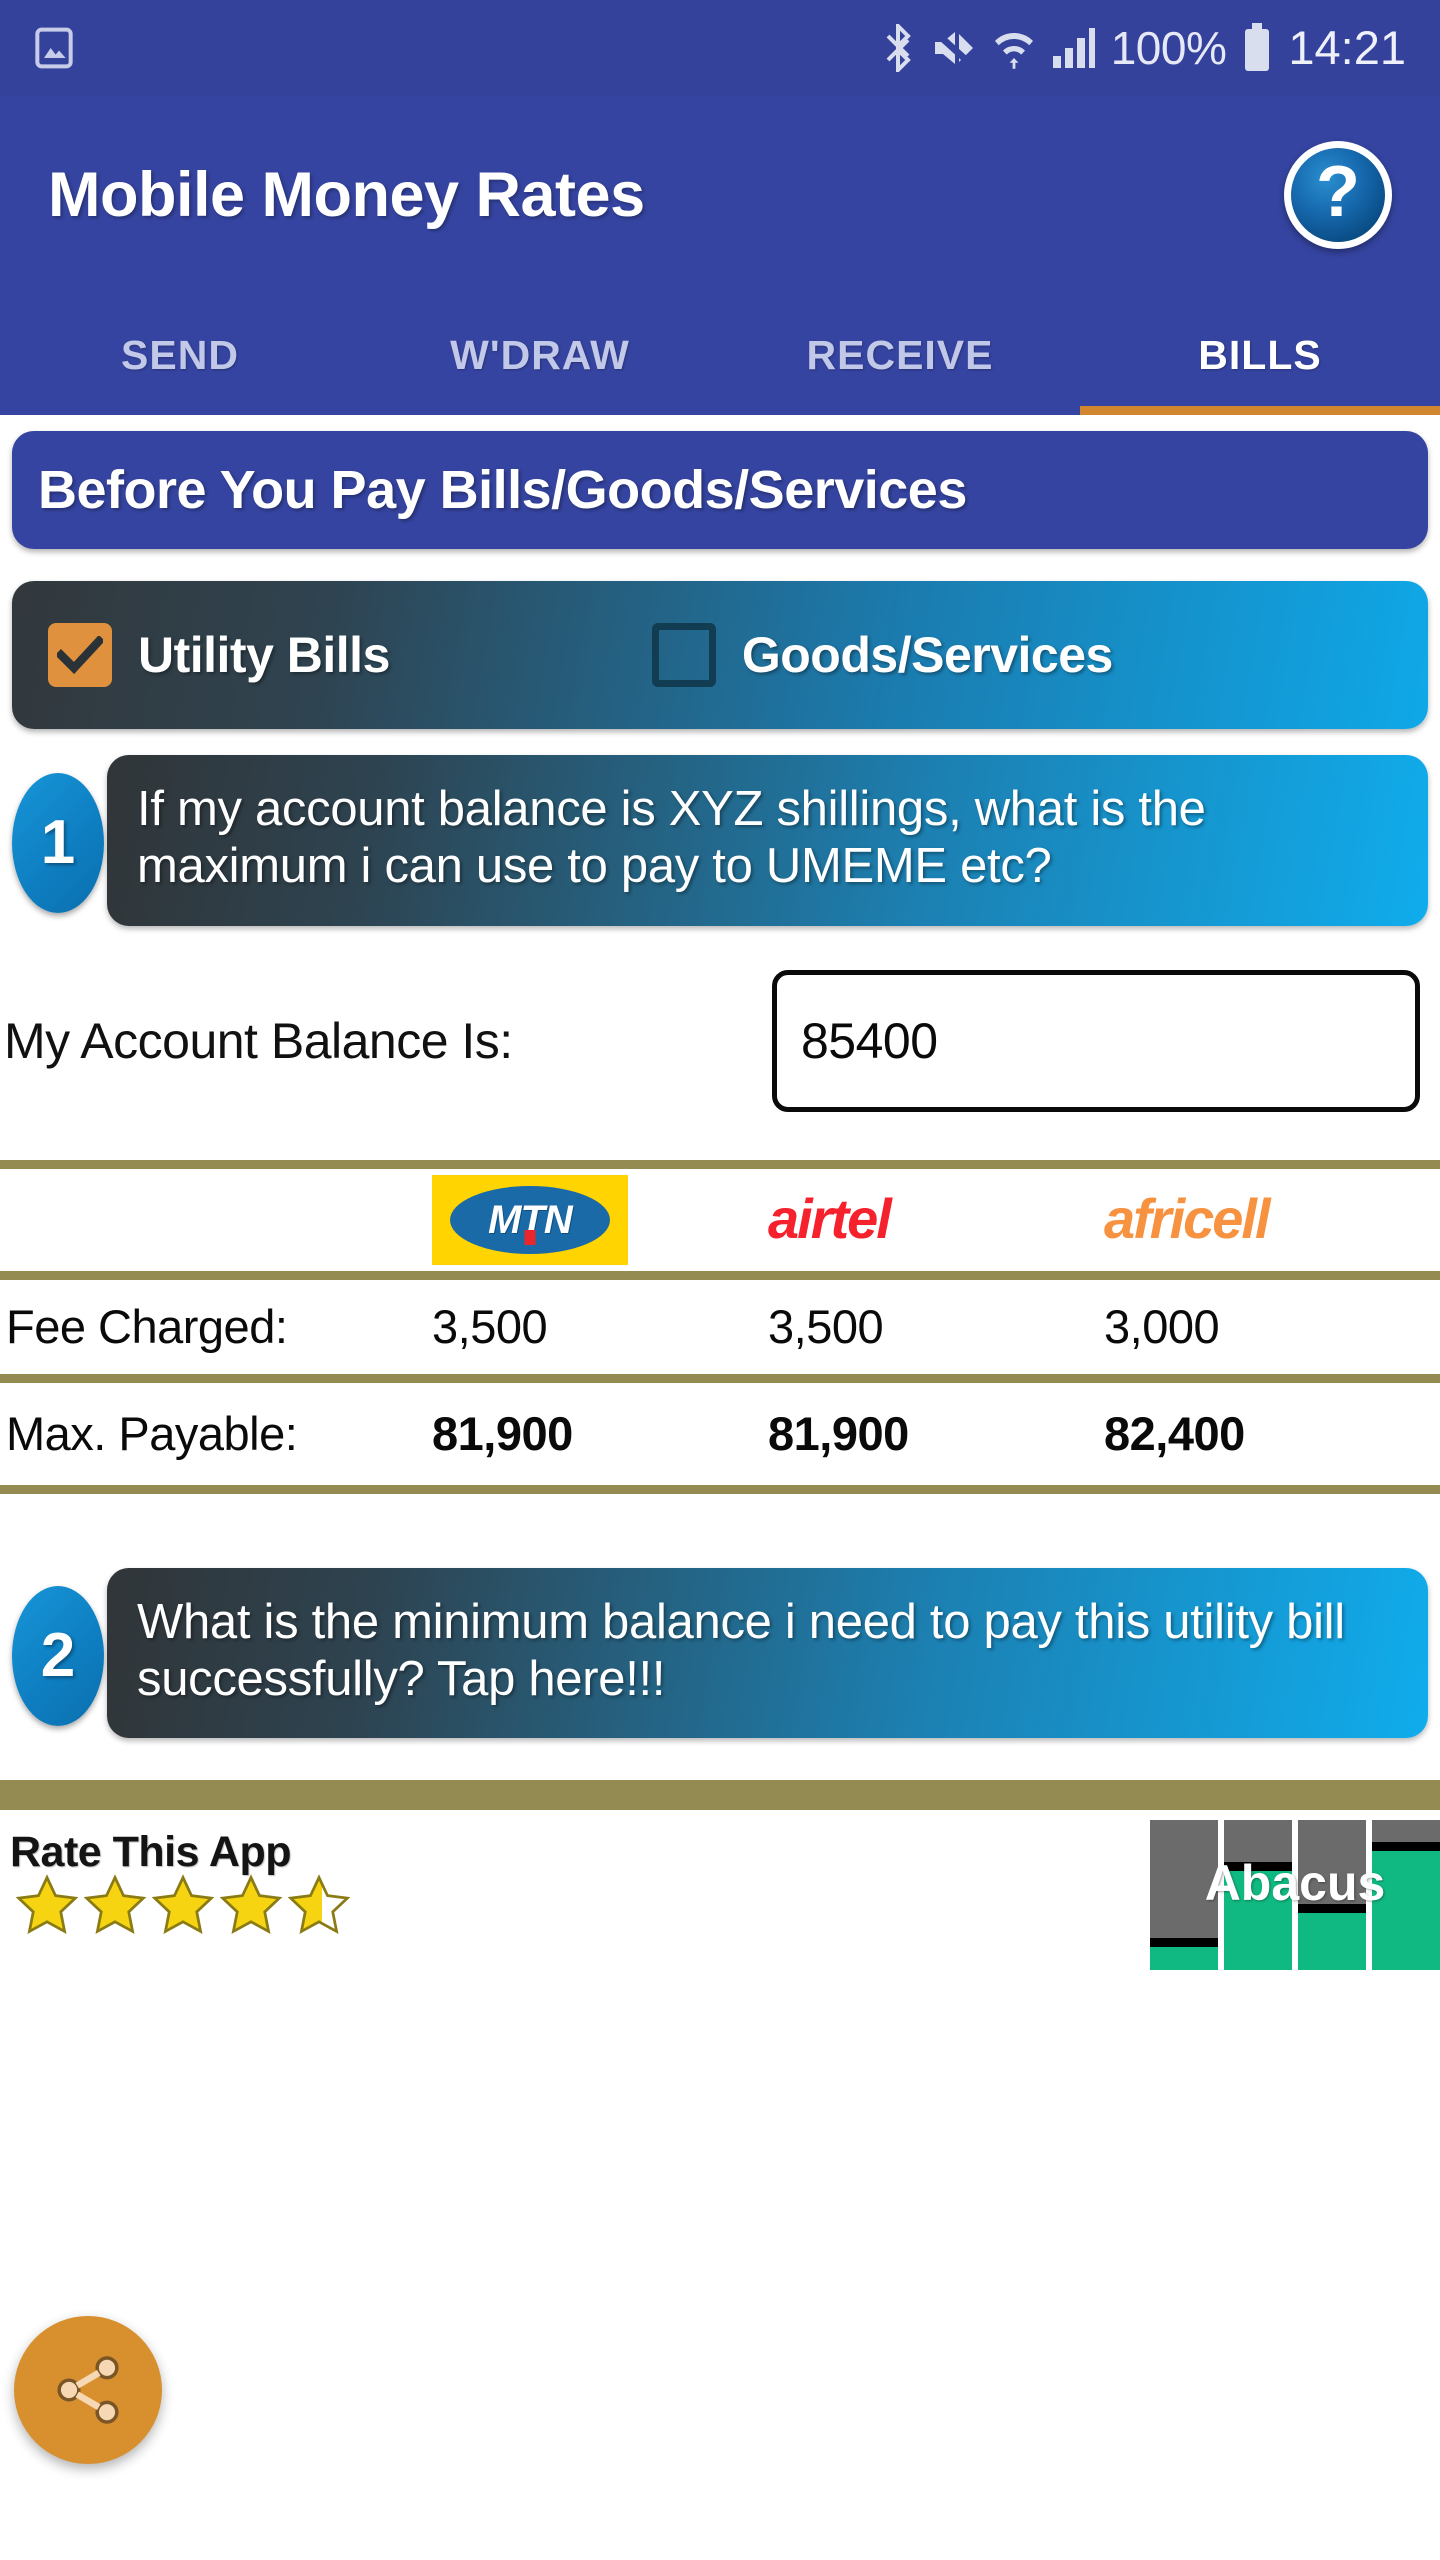 Image resolution: width=1440 pixels, height=2560 pixels. I want to click on checkbox-goods-services, so click(683, 655).